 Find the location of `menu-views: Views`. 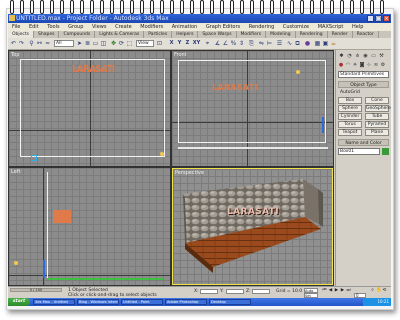

menu-views: Views is located at coordinates (99, 27).